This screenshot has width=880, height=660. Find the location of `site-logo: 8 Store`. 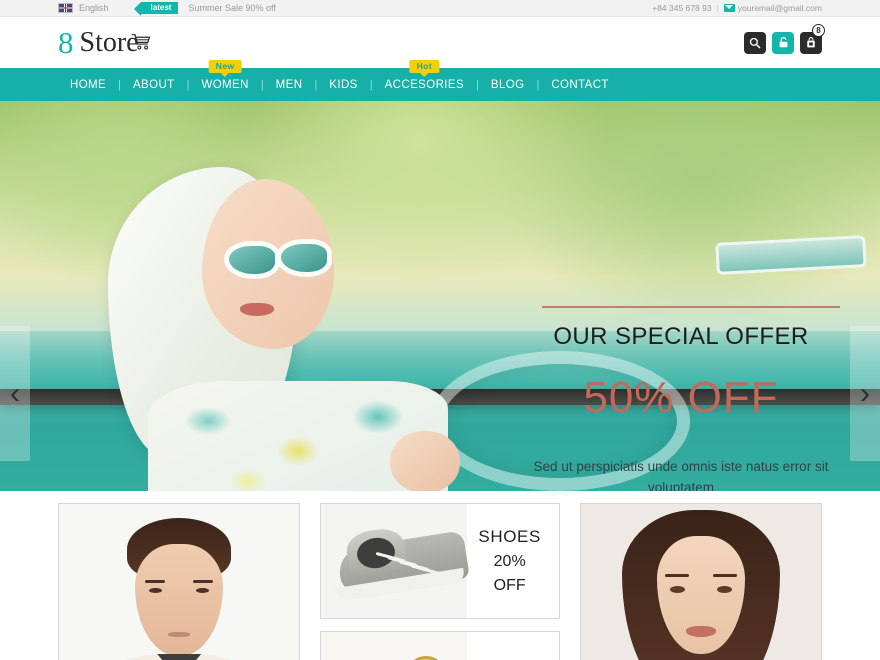

site-logo: 8 Store is located at coordinates (401, 42).